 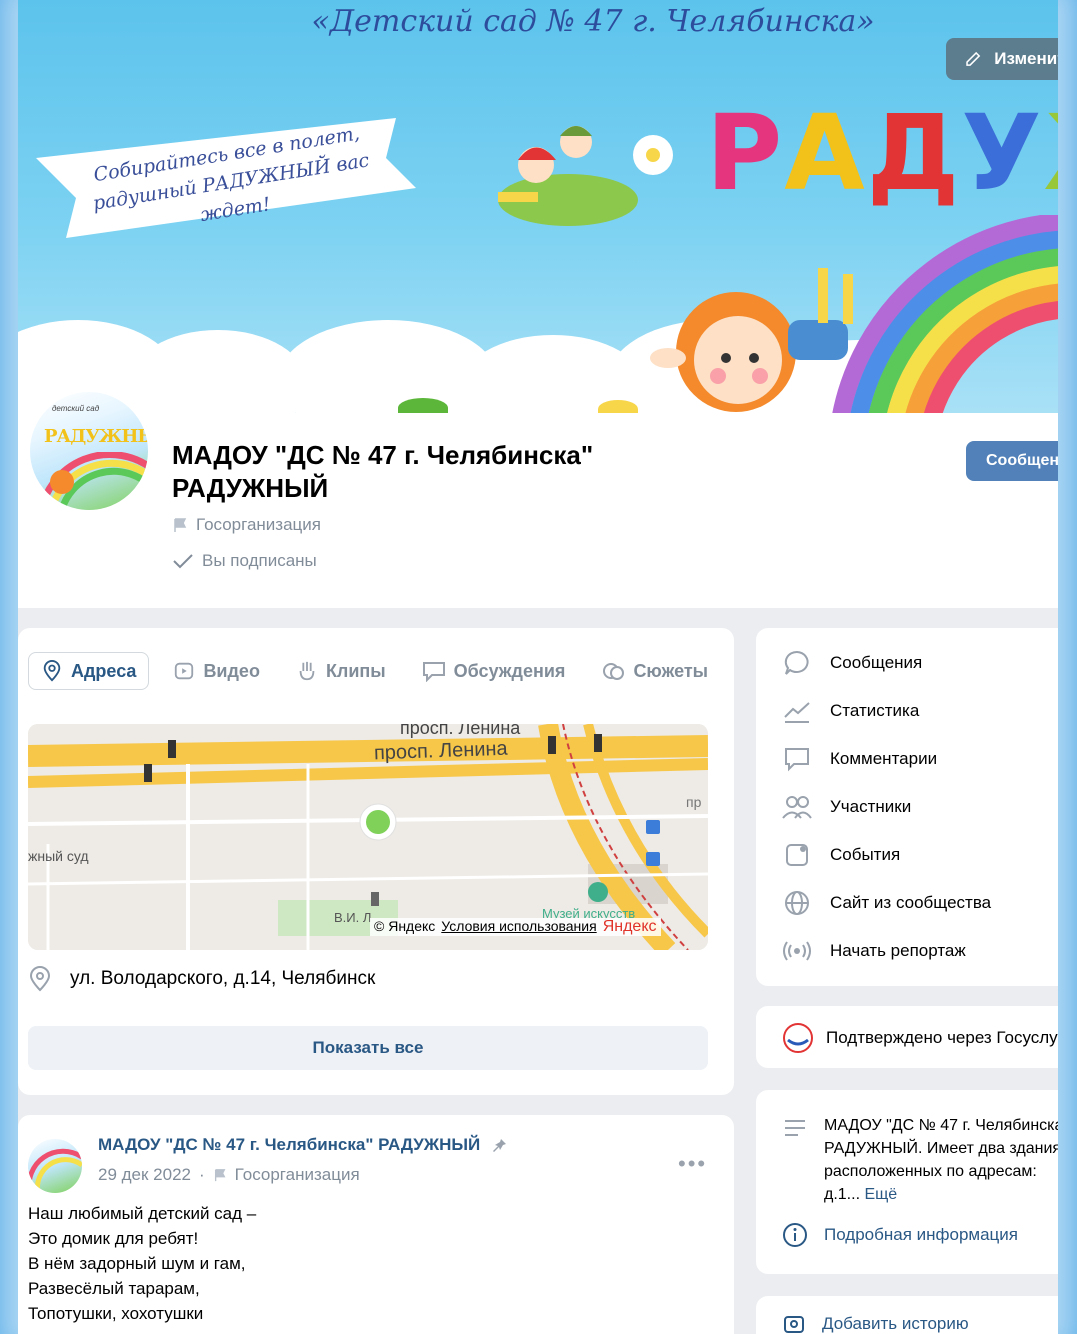 I want to click on menu-item-label: События, so click(x=865, y=854).